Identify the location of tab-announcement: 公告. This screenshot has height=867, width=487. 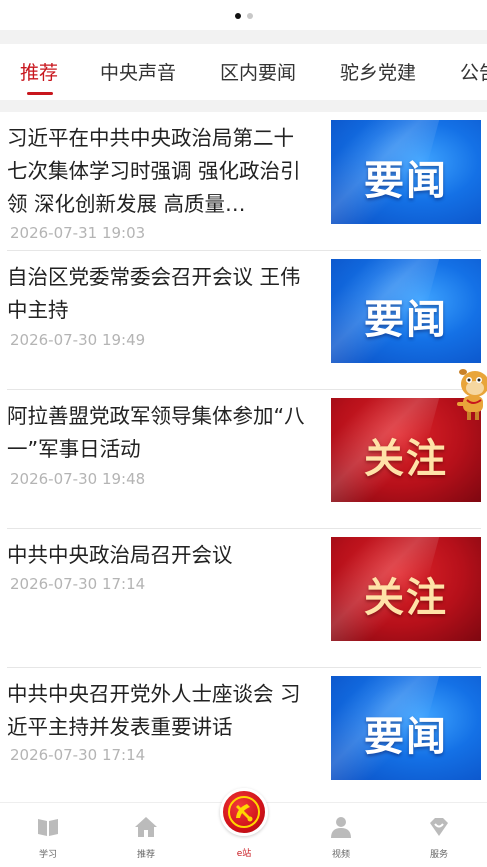
(473, 72).